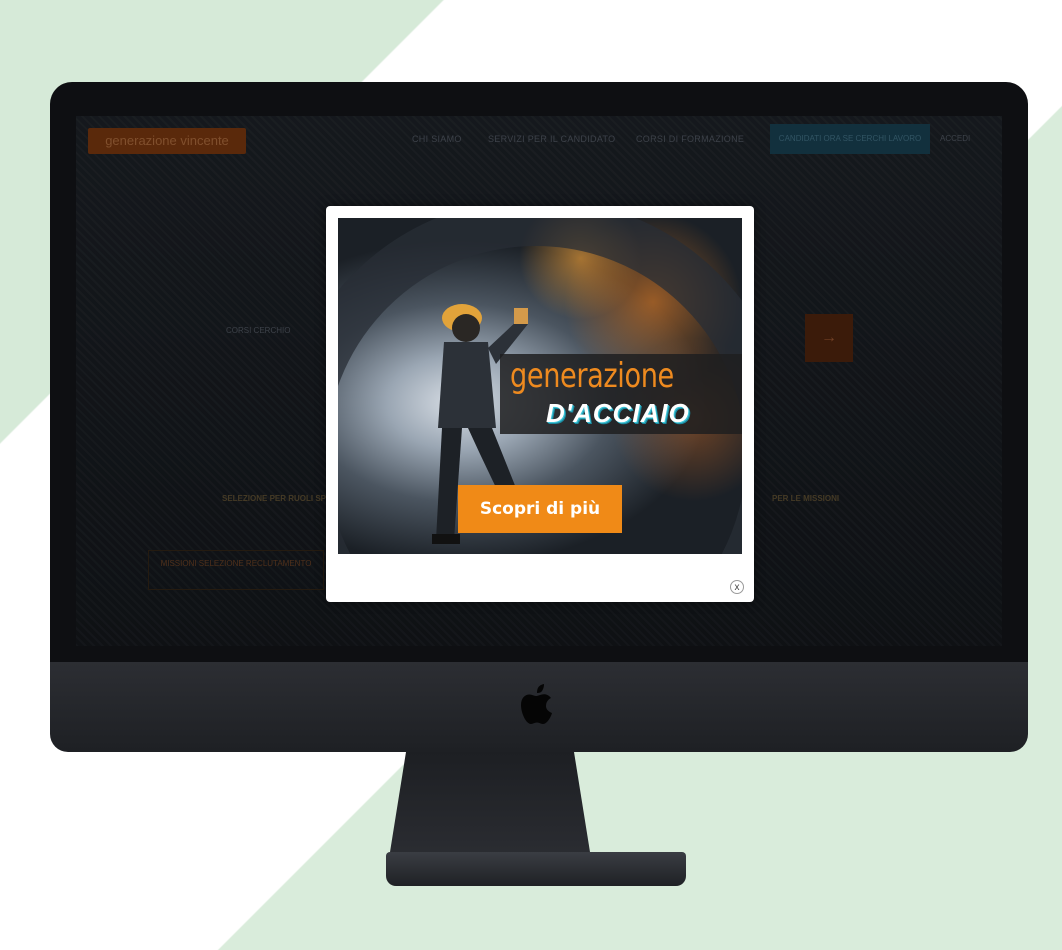 The height and width of the screenshot is (950, 1062). Describe the element at coordinates (536, 869) in the screenshot. I see `monitor-stand-base` at that location.